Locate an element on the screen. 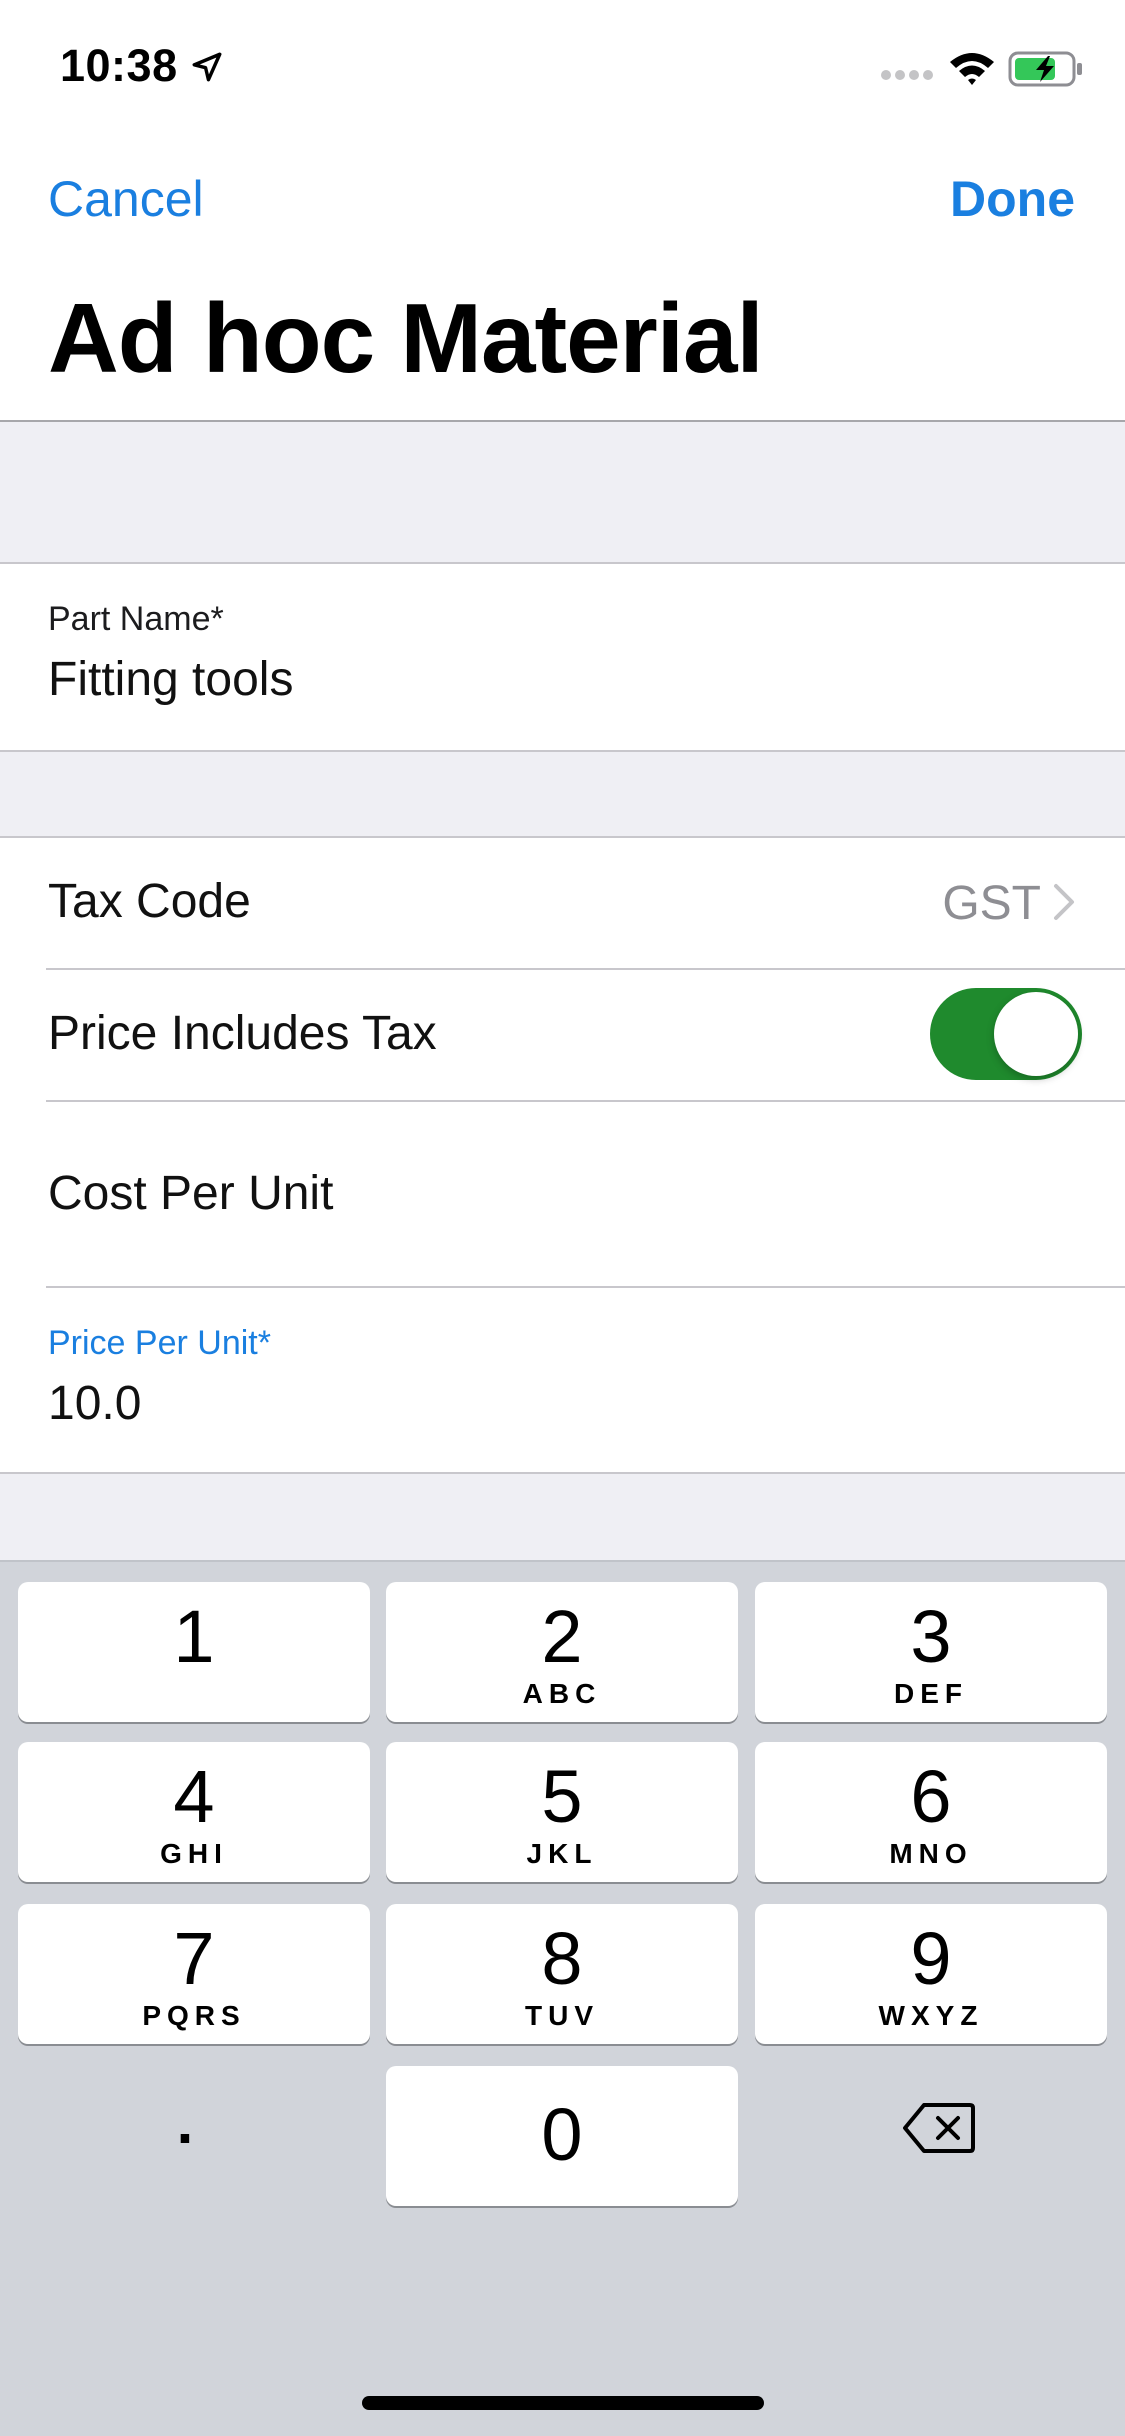 The height and width of the screenshot is (2436, 1125). key-letters: GHI is located at coordinates (194, 1853).